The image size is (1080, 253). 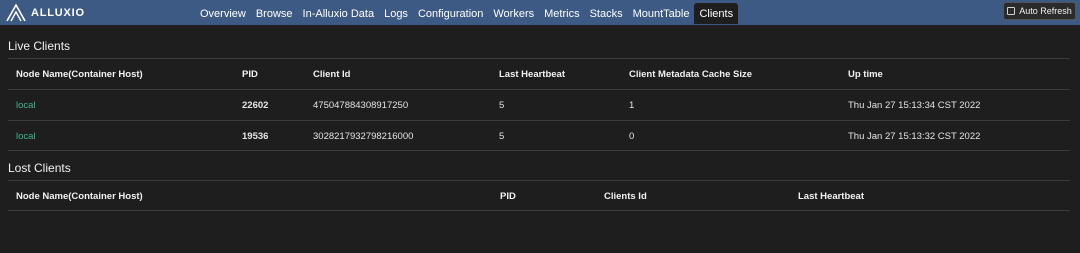 What do you see at coordinates (339, 13) in the screenshot?
I see `nav-item-in-alluxio-data: In-Alluxio Data` at bounding box center [339, 13].